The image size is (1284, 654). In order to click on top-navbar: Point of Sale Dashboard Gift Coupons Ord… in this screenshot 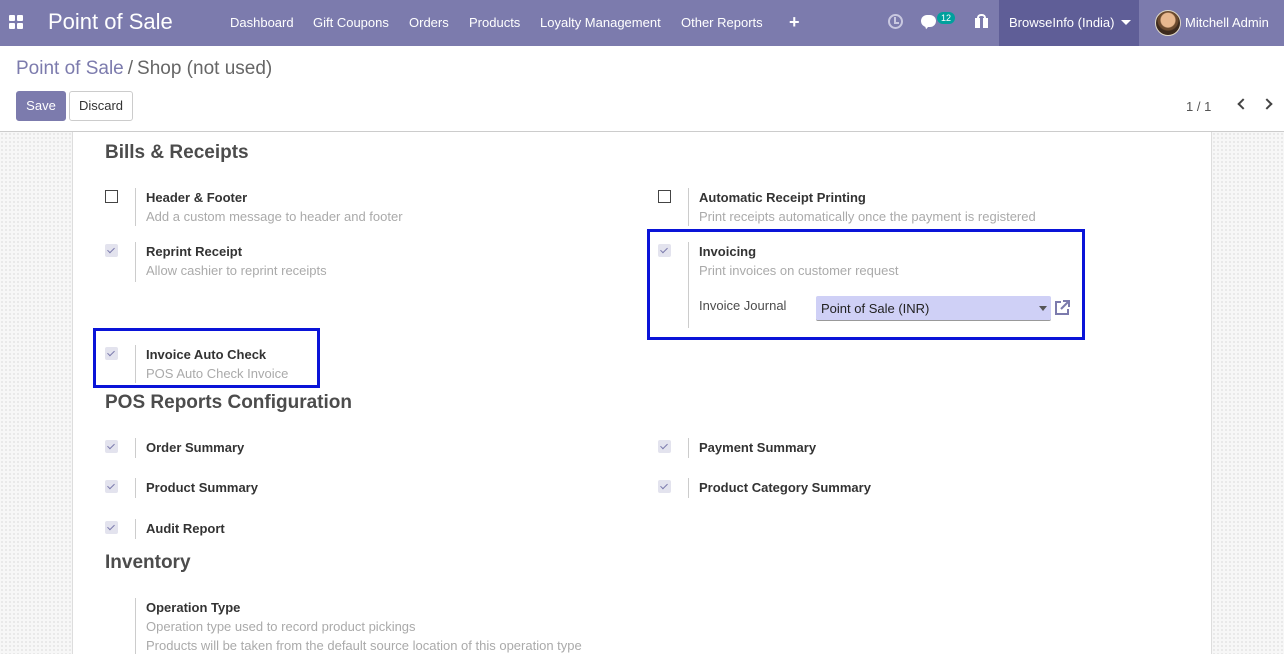, I will do `click(642, 23)`.